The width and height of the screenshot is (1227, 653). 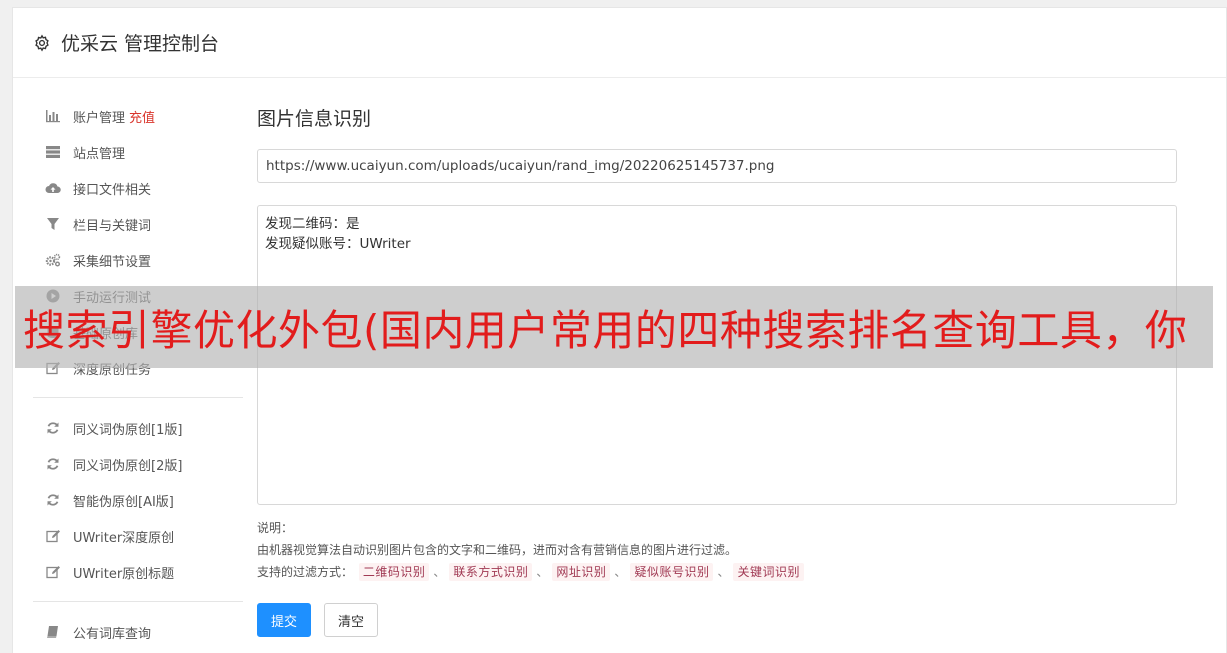 What do you see at coordinates (581, 572) in the screenshot?
I see `filter-tag: 网址识别` at bounding box center [581, 572].